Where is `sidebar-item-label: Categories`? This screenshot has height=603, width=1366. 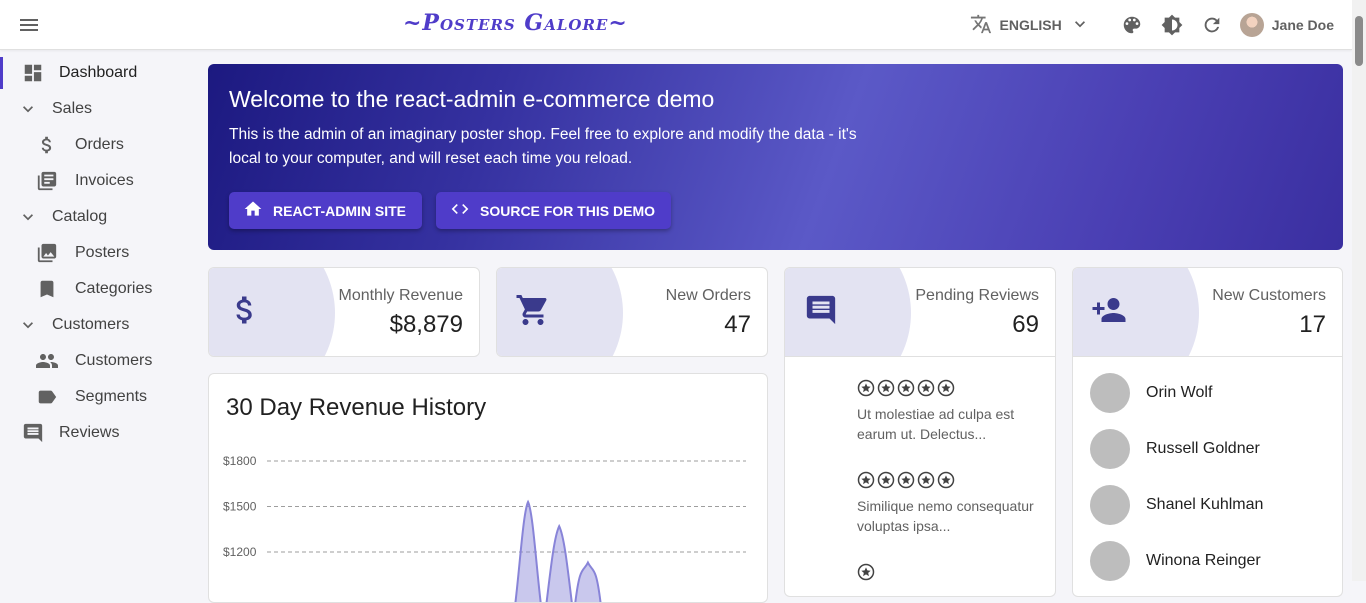
sidebar-item-label: Categories is located at coordinates (114, 288).